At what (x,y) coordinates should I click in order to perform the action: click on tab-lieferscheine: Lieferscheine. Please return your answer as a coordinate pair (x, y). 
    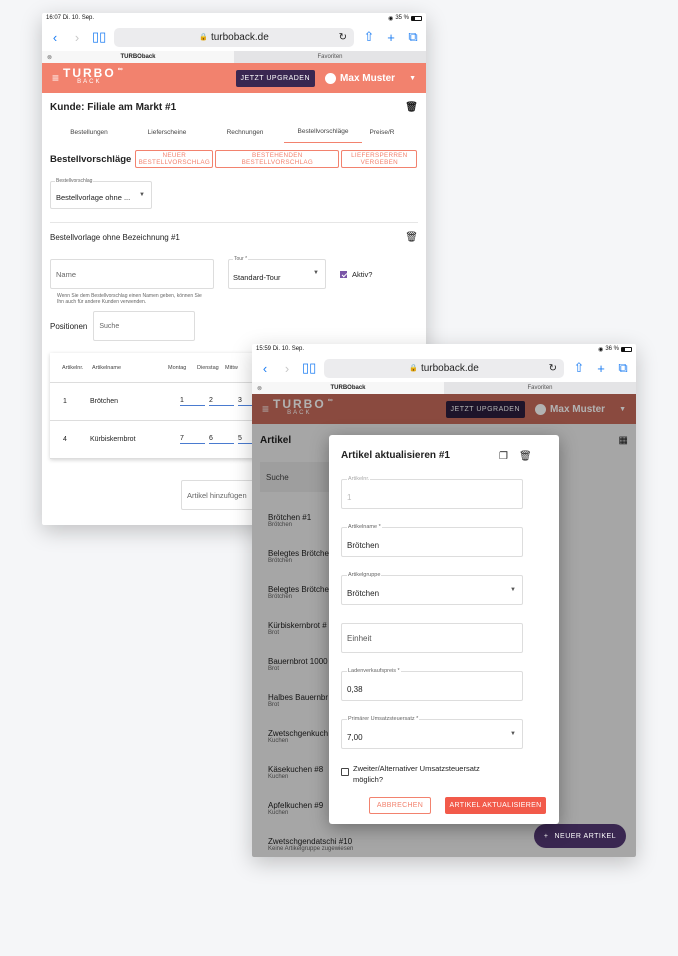
    Looking at the image, I should click on (167, 132).